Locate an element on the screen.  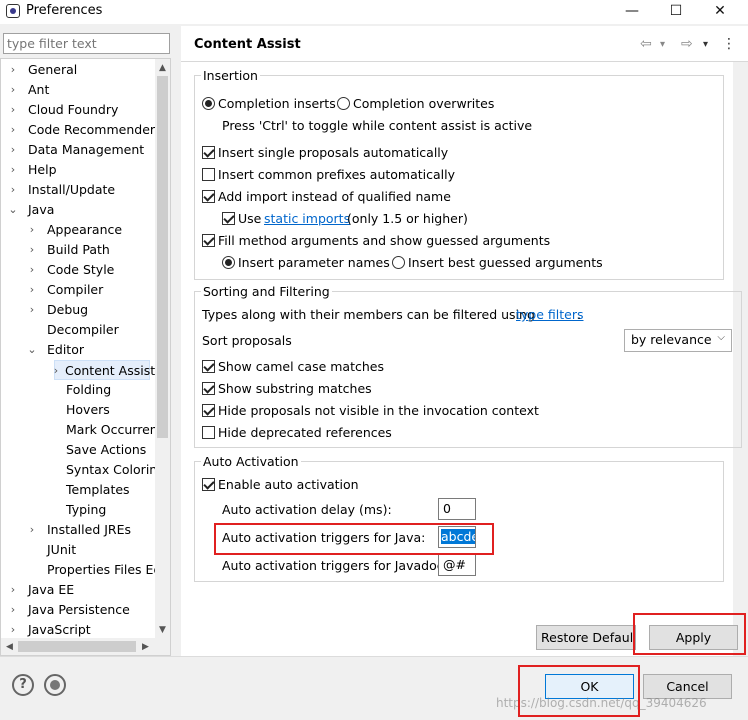
tree-item: › JavaScript is located at coordinates (77, 629).